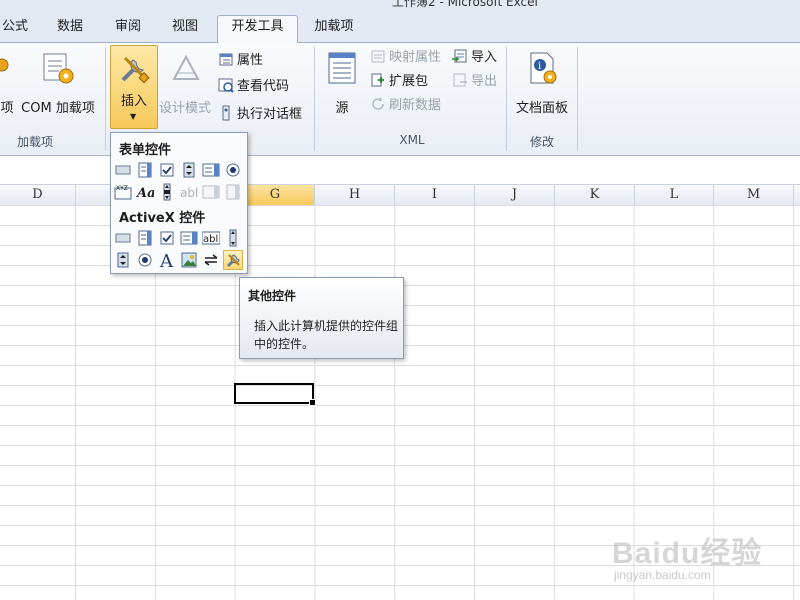 The width and height of the screenshot is (800, 600). I want to click on column-header: M, so click(754, 195).